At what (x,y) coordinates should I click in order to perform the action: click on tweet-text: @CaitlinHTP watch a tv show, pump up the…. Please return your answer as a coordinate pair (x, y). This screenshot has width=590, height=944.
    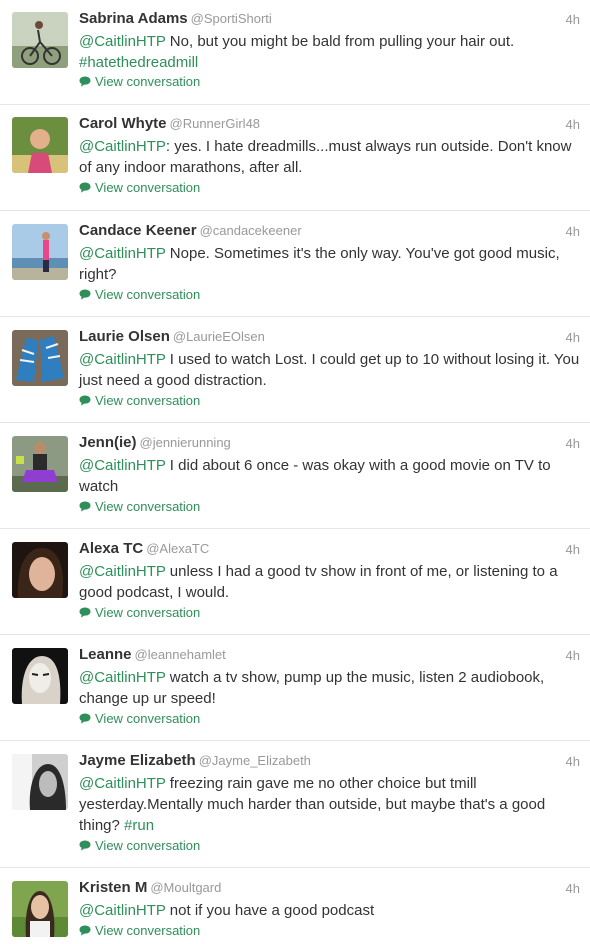
    Looking at the image, I should click on (329, 688).